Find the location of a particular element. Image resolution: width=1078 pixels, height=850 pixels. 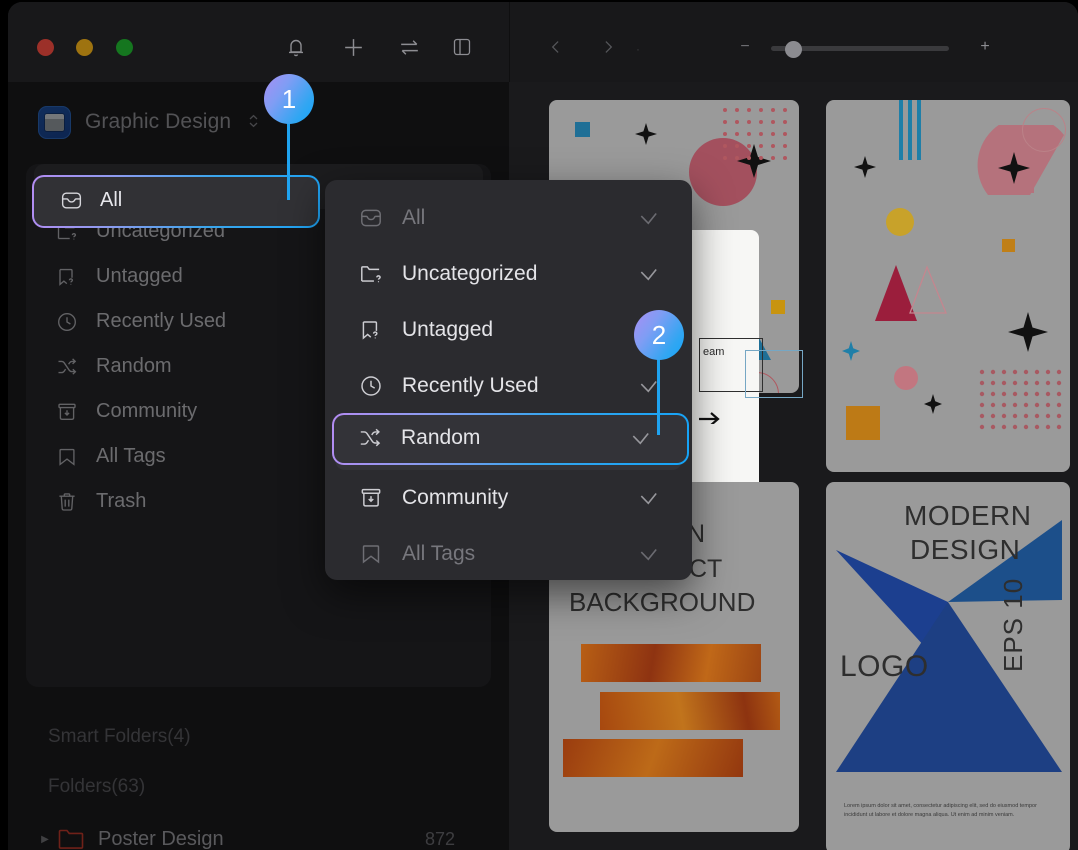

poster-text-line2: CT is located at coordinates (706, 569).